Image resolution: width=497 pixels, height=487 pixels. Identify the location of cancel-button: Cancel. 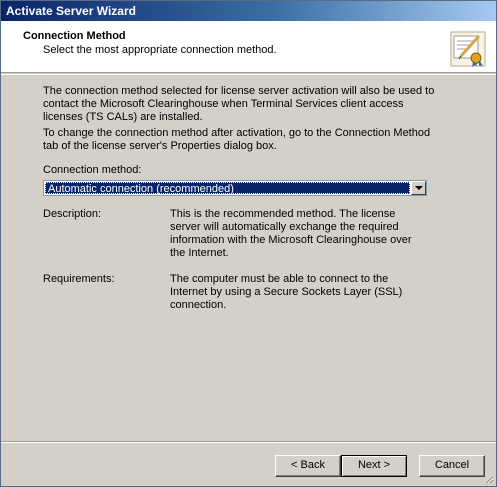
(452, 466).